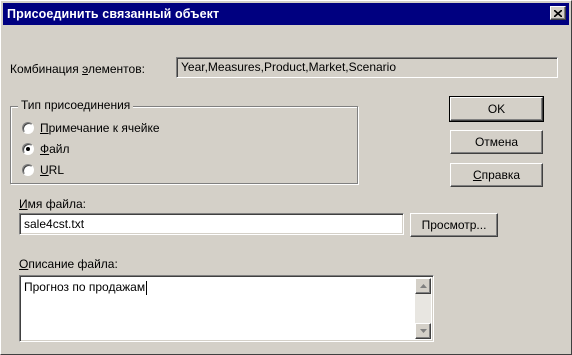 The height and width of the screenshot is (355, 572). I want to click on radio-selected-dot, so click(28, 149).